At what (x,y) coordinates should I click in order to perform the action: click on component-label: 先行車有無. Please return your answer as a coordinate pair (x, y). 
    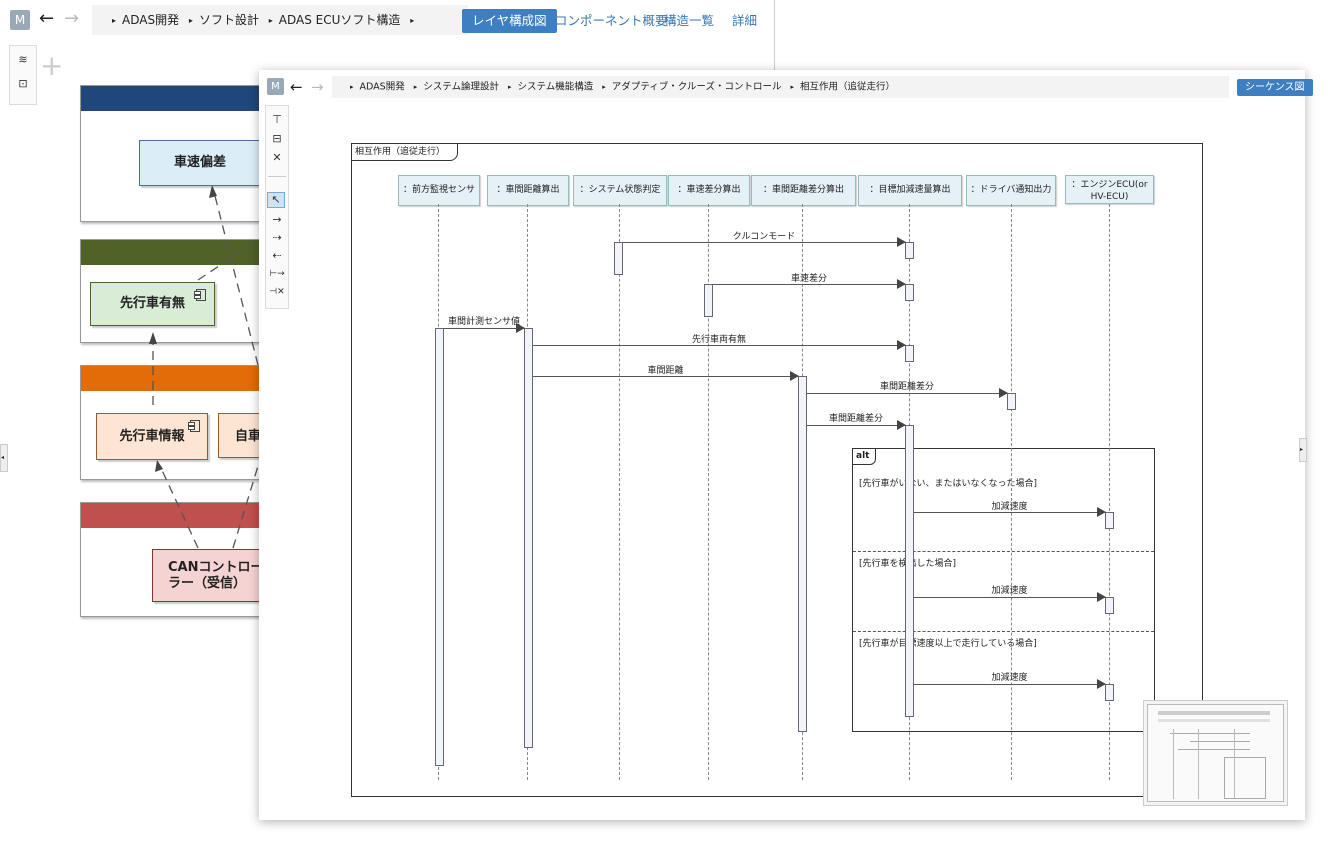
    Looking at the image, I should click on (152, 303).